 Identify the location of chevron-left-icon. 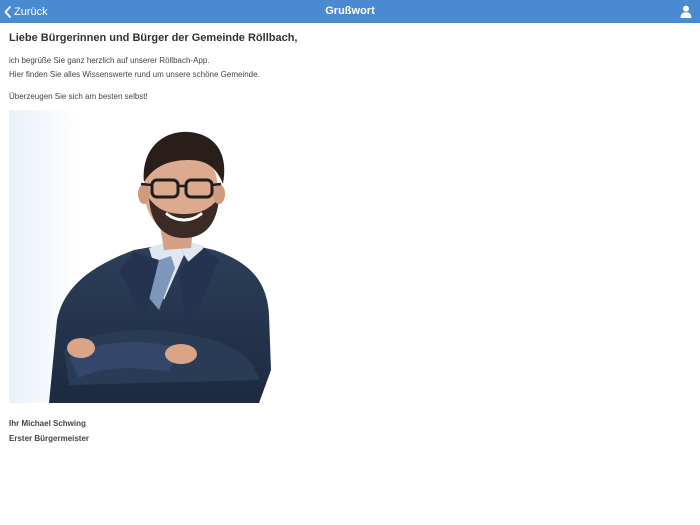
(7, 11).